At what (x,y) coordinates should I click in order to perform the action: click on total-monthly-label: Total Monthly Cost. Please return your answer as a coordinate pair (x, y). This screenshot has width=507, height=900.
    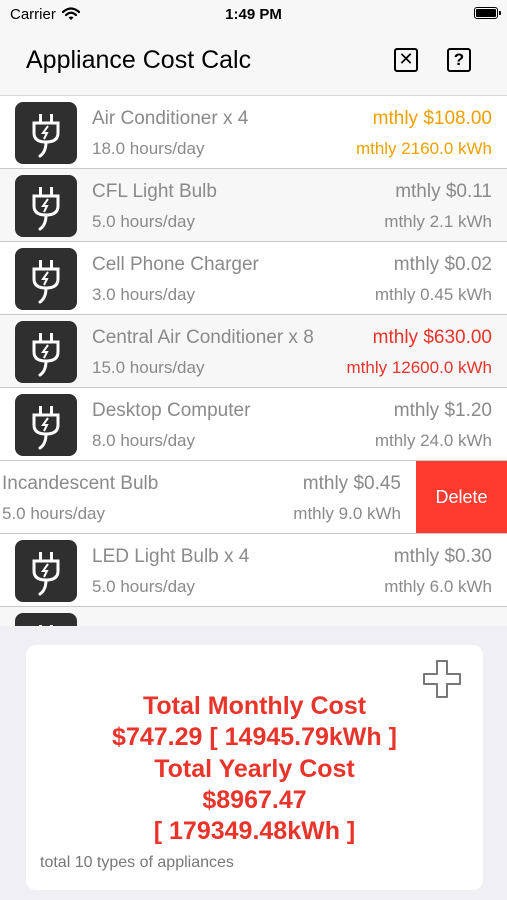
    Looking at the image, I should click on (254, 706).